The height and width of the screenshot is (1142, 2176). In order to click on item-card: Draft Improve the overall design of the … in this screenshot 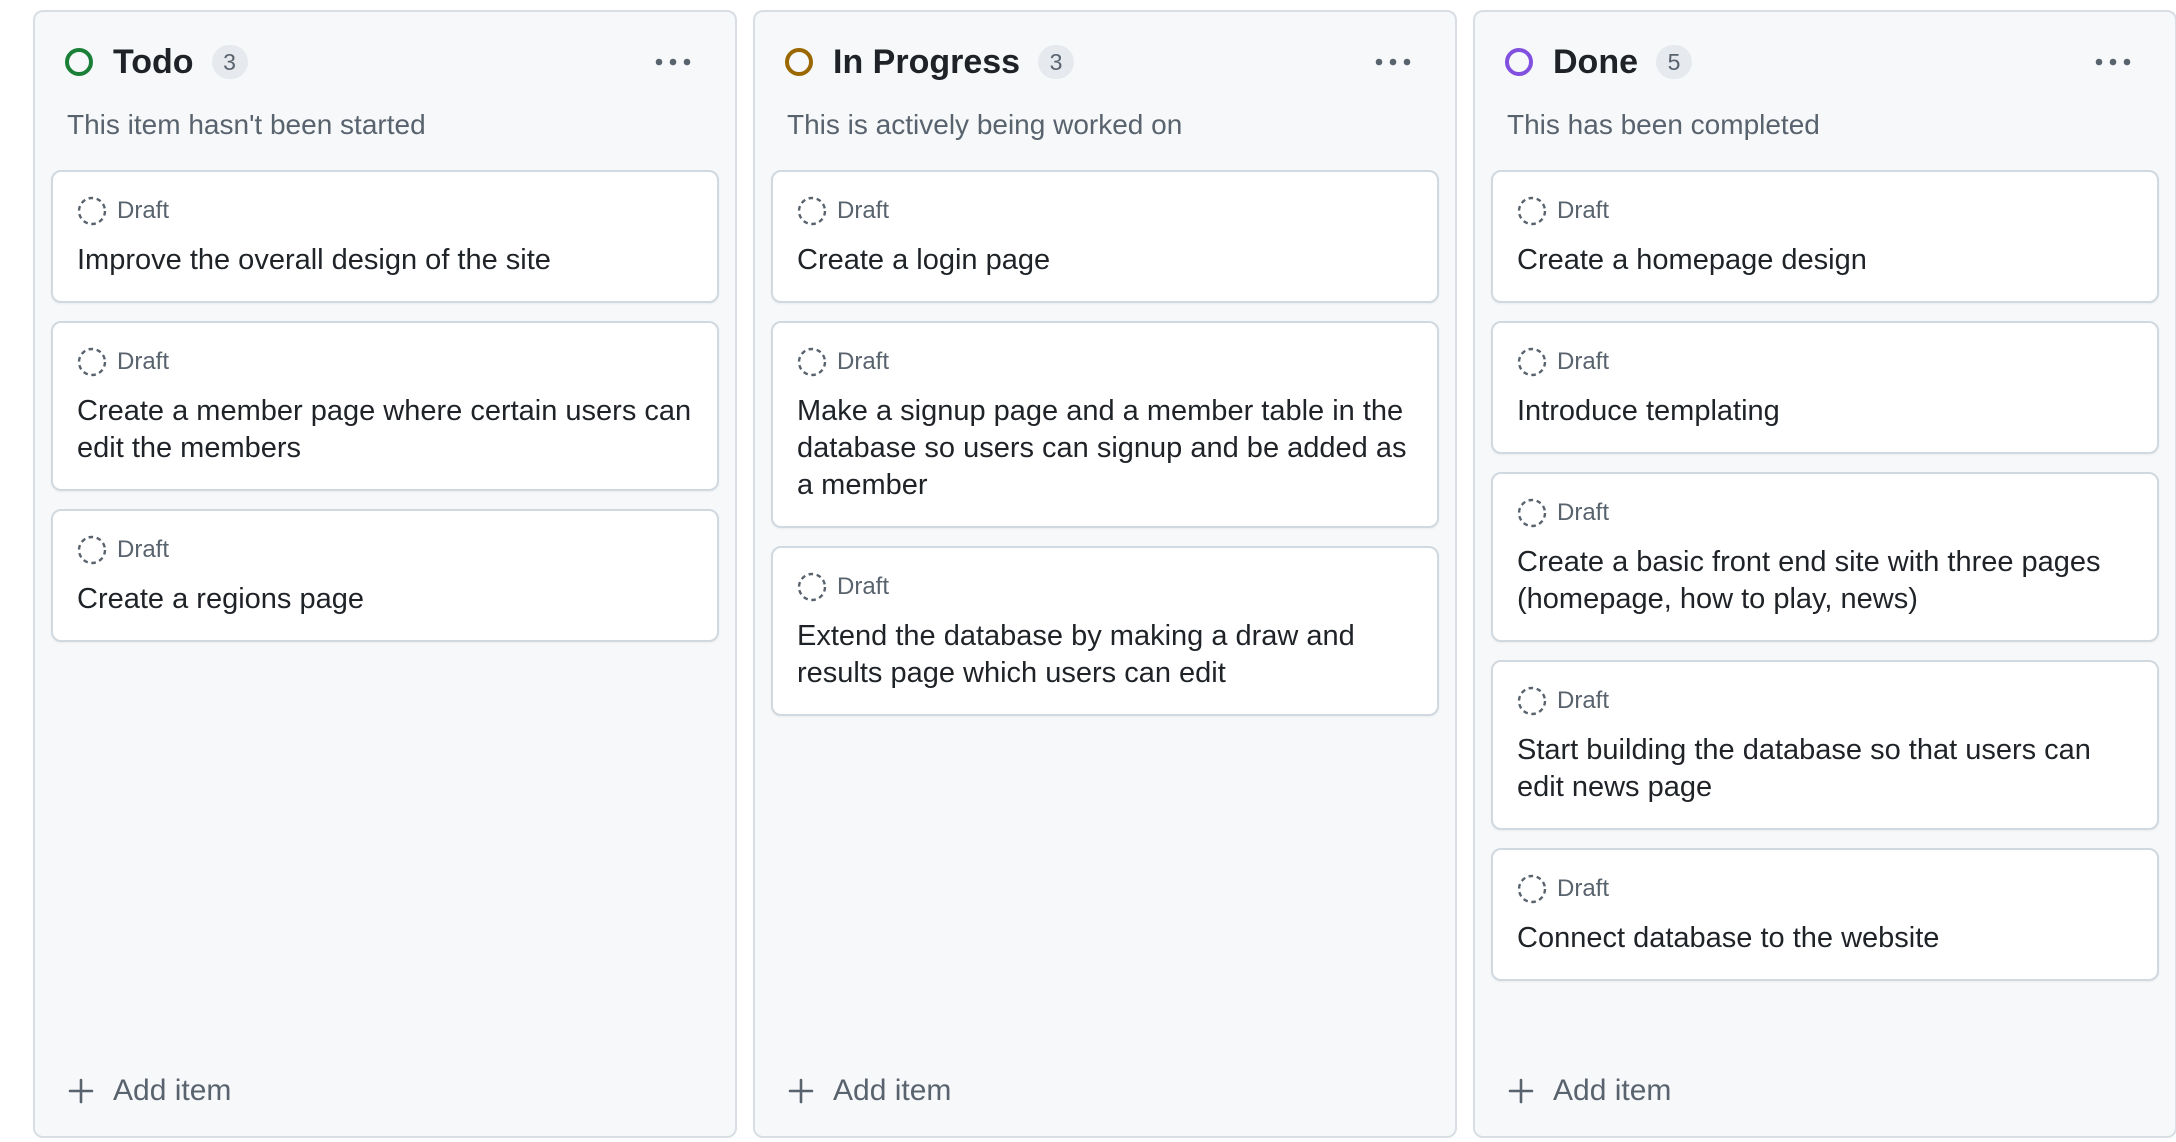, I will do `click(385, 236)`.